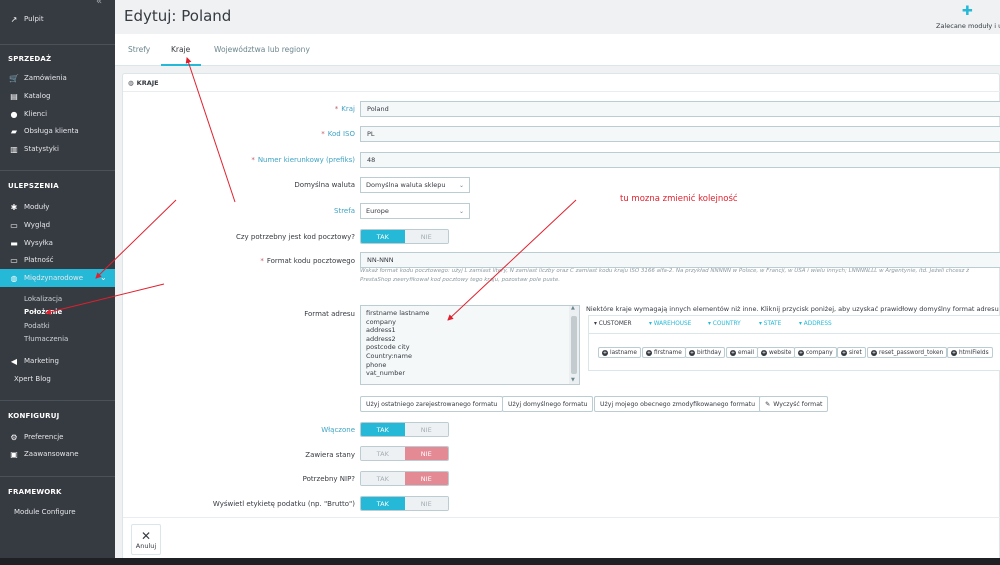 The image size is (1000, 565). Describe the element at coordinates (29, 207) in the screenshot. I see `sidebar-item-modules: ✱ Moduły` at that location.